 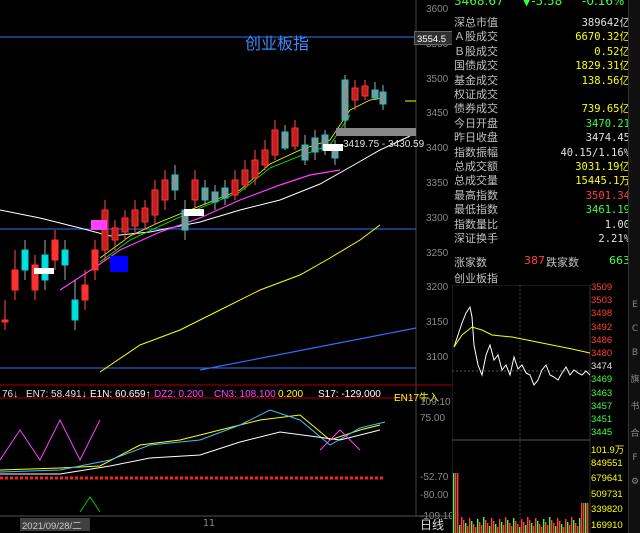 What do you see at coordinates (437, 218) in the screenshot?
I see `price-axis-tick: 3300` at bounding box center [437, 218].